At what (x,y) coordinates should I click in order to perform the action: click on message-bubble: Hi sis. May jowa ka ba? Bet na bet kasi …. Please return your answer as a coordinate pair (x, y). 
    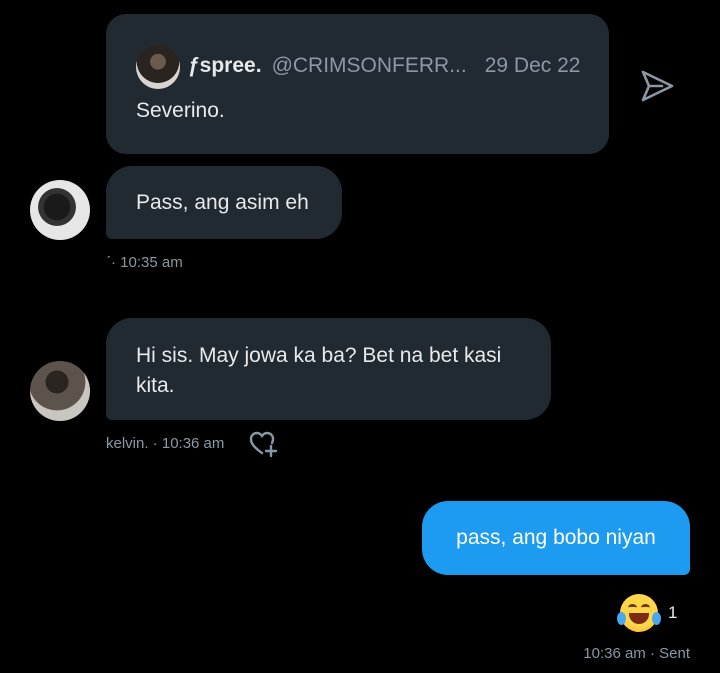
    Looking at the image, I should click on (328, 369).